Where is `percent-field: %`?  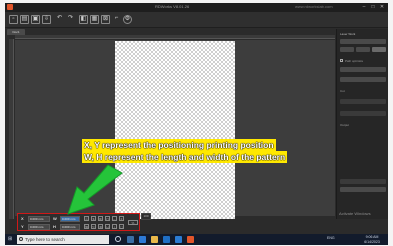 percent-field: % is located at coordinates (133, 222).